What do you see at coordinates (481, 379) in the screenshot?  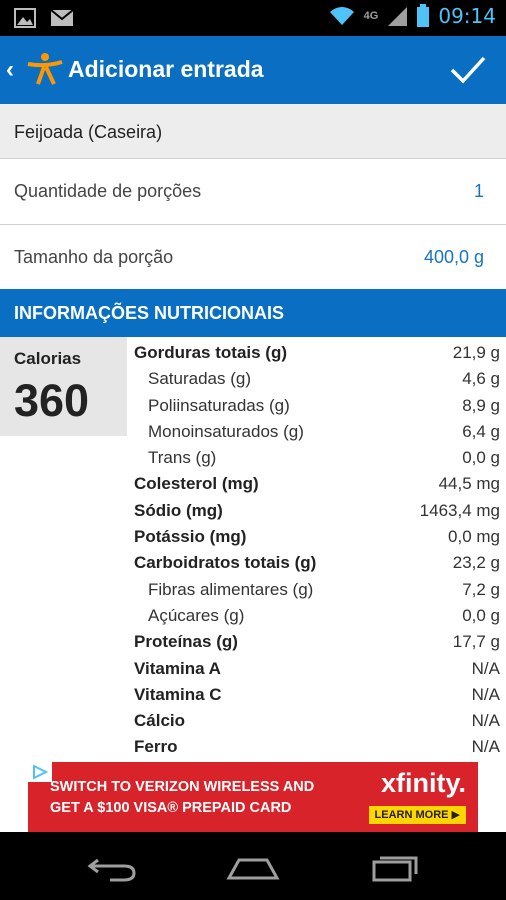 I see `nutrient-value: 4,6 g` at bounding box center [481, 379].